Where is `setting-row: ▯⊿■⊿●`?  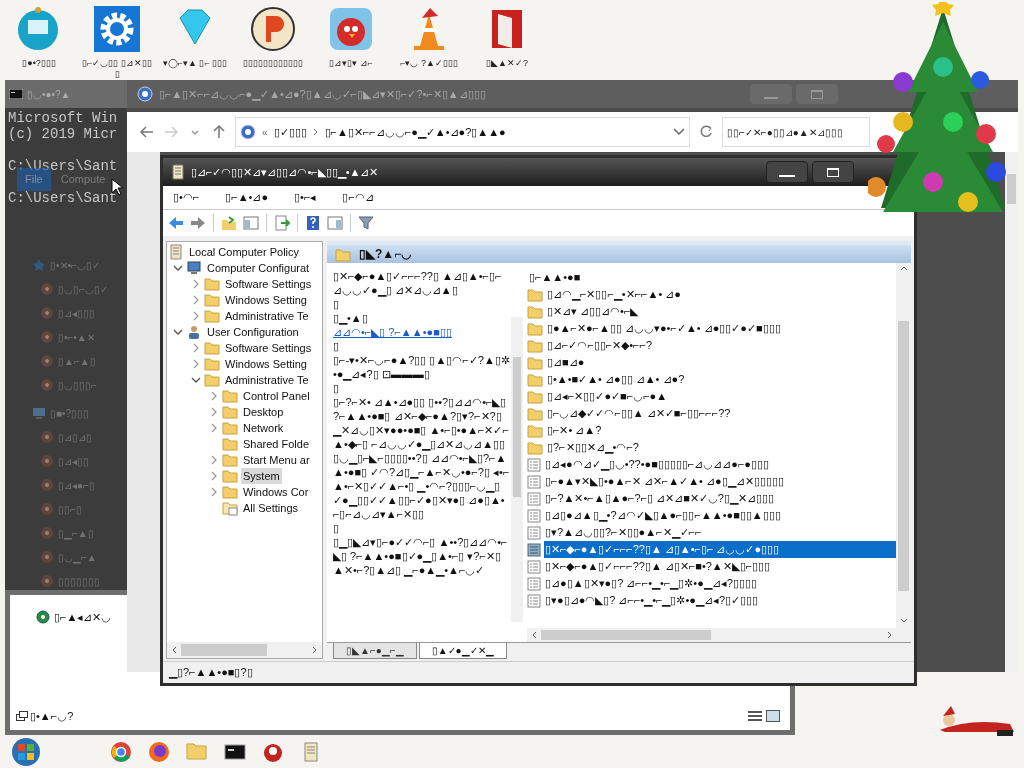 setting-row: ▯⊿■⊿● is located at coordinates (721, 362).